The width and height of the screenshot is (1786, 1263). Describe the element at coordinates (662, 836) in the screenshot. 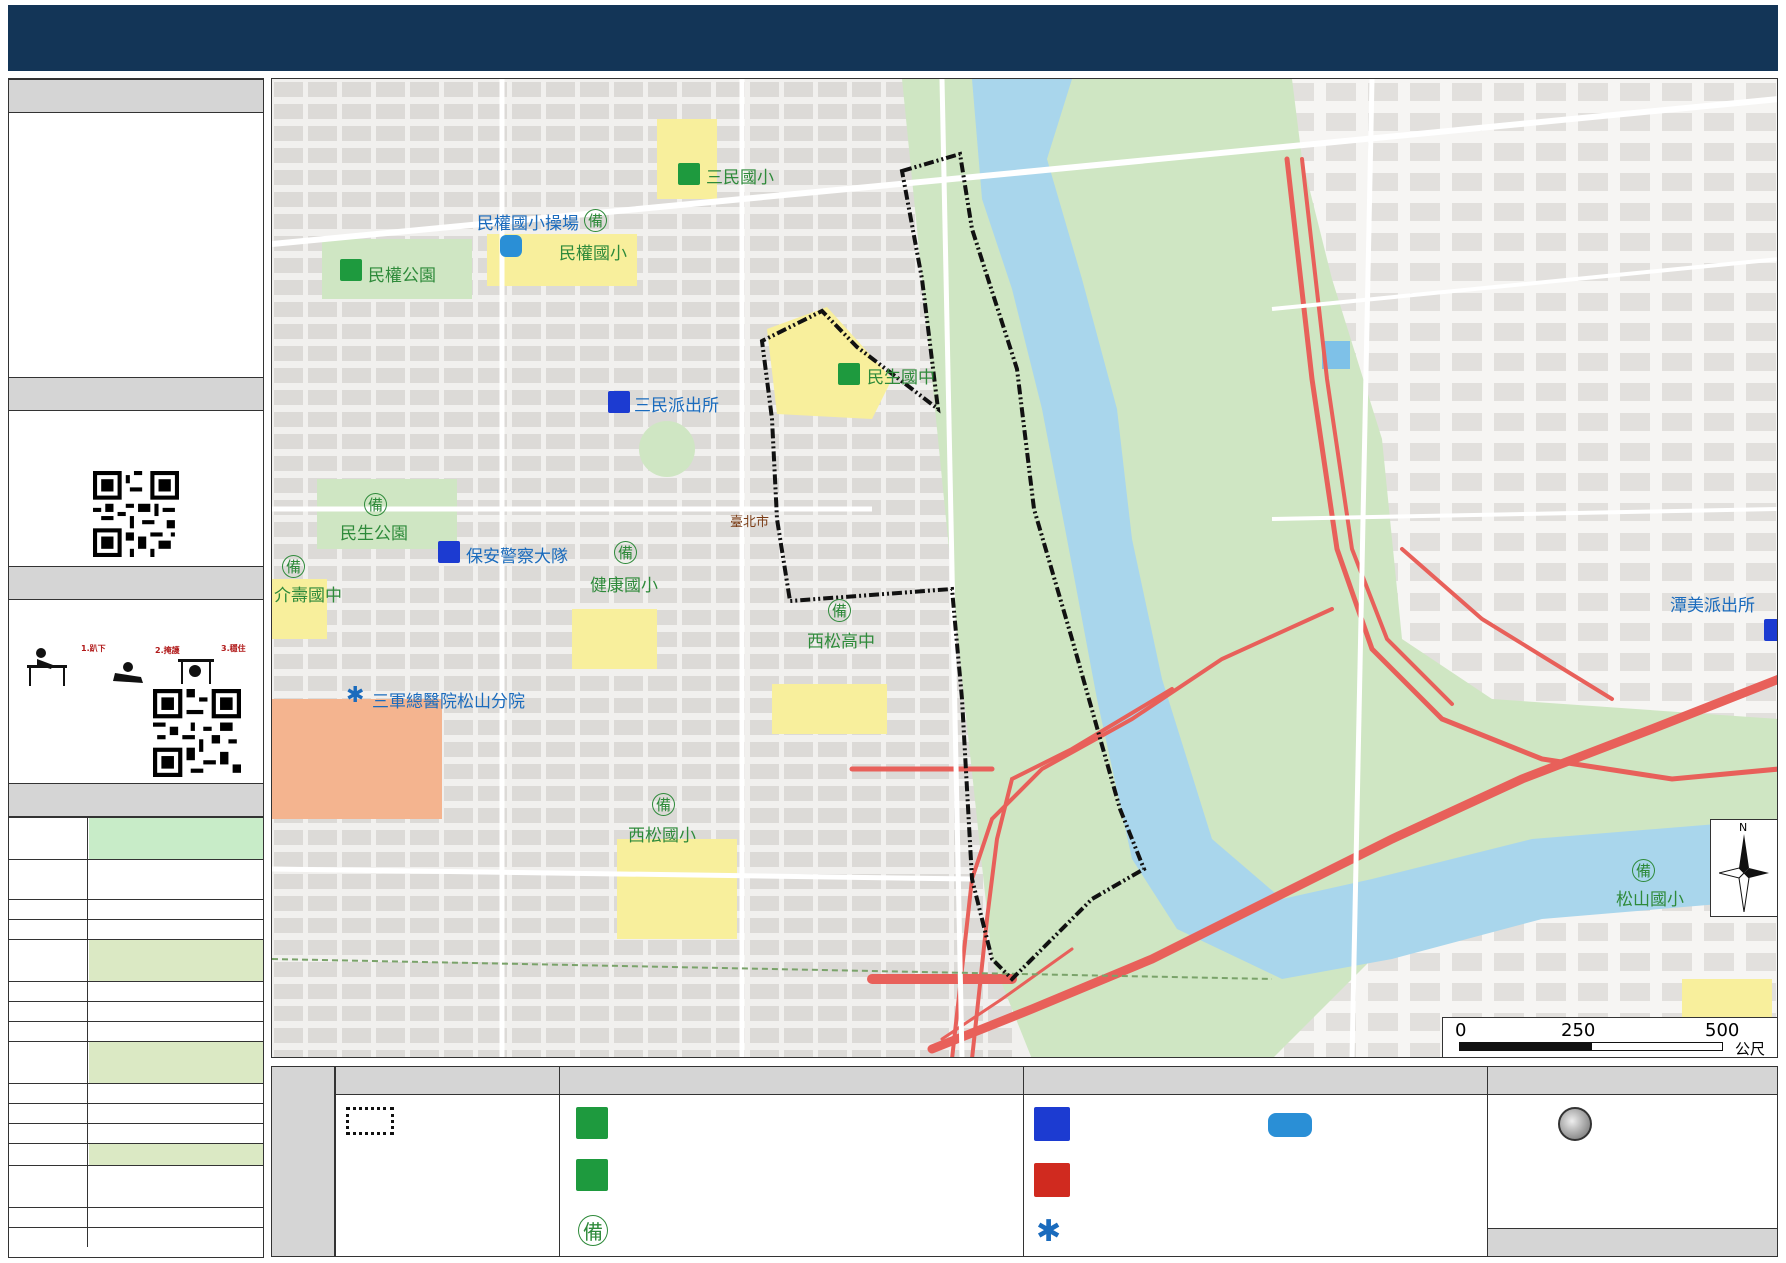

I see `label-xisong-elem: 西松國小` at that location.